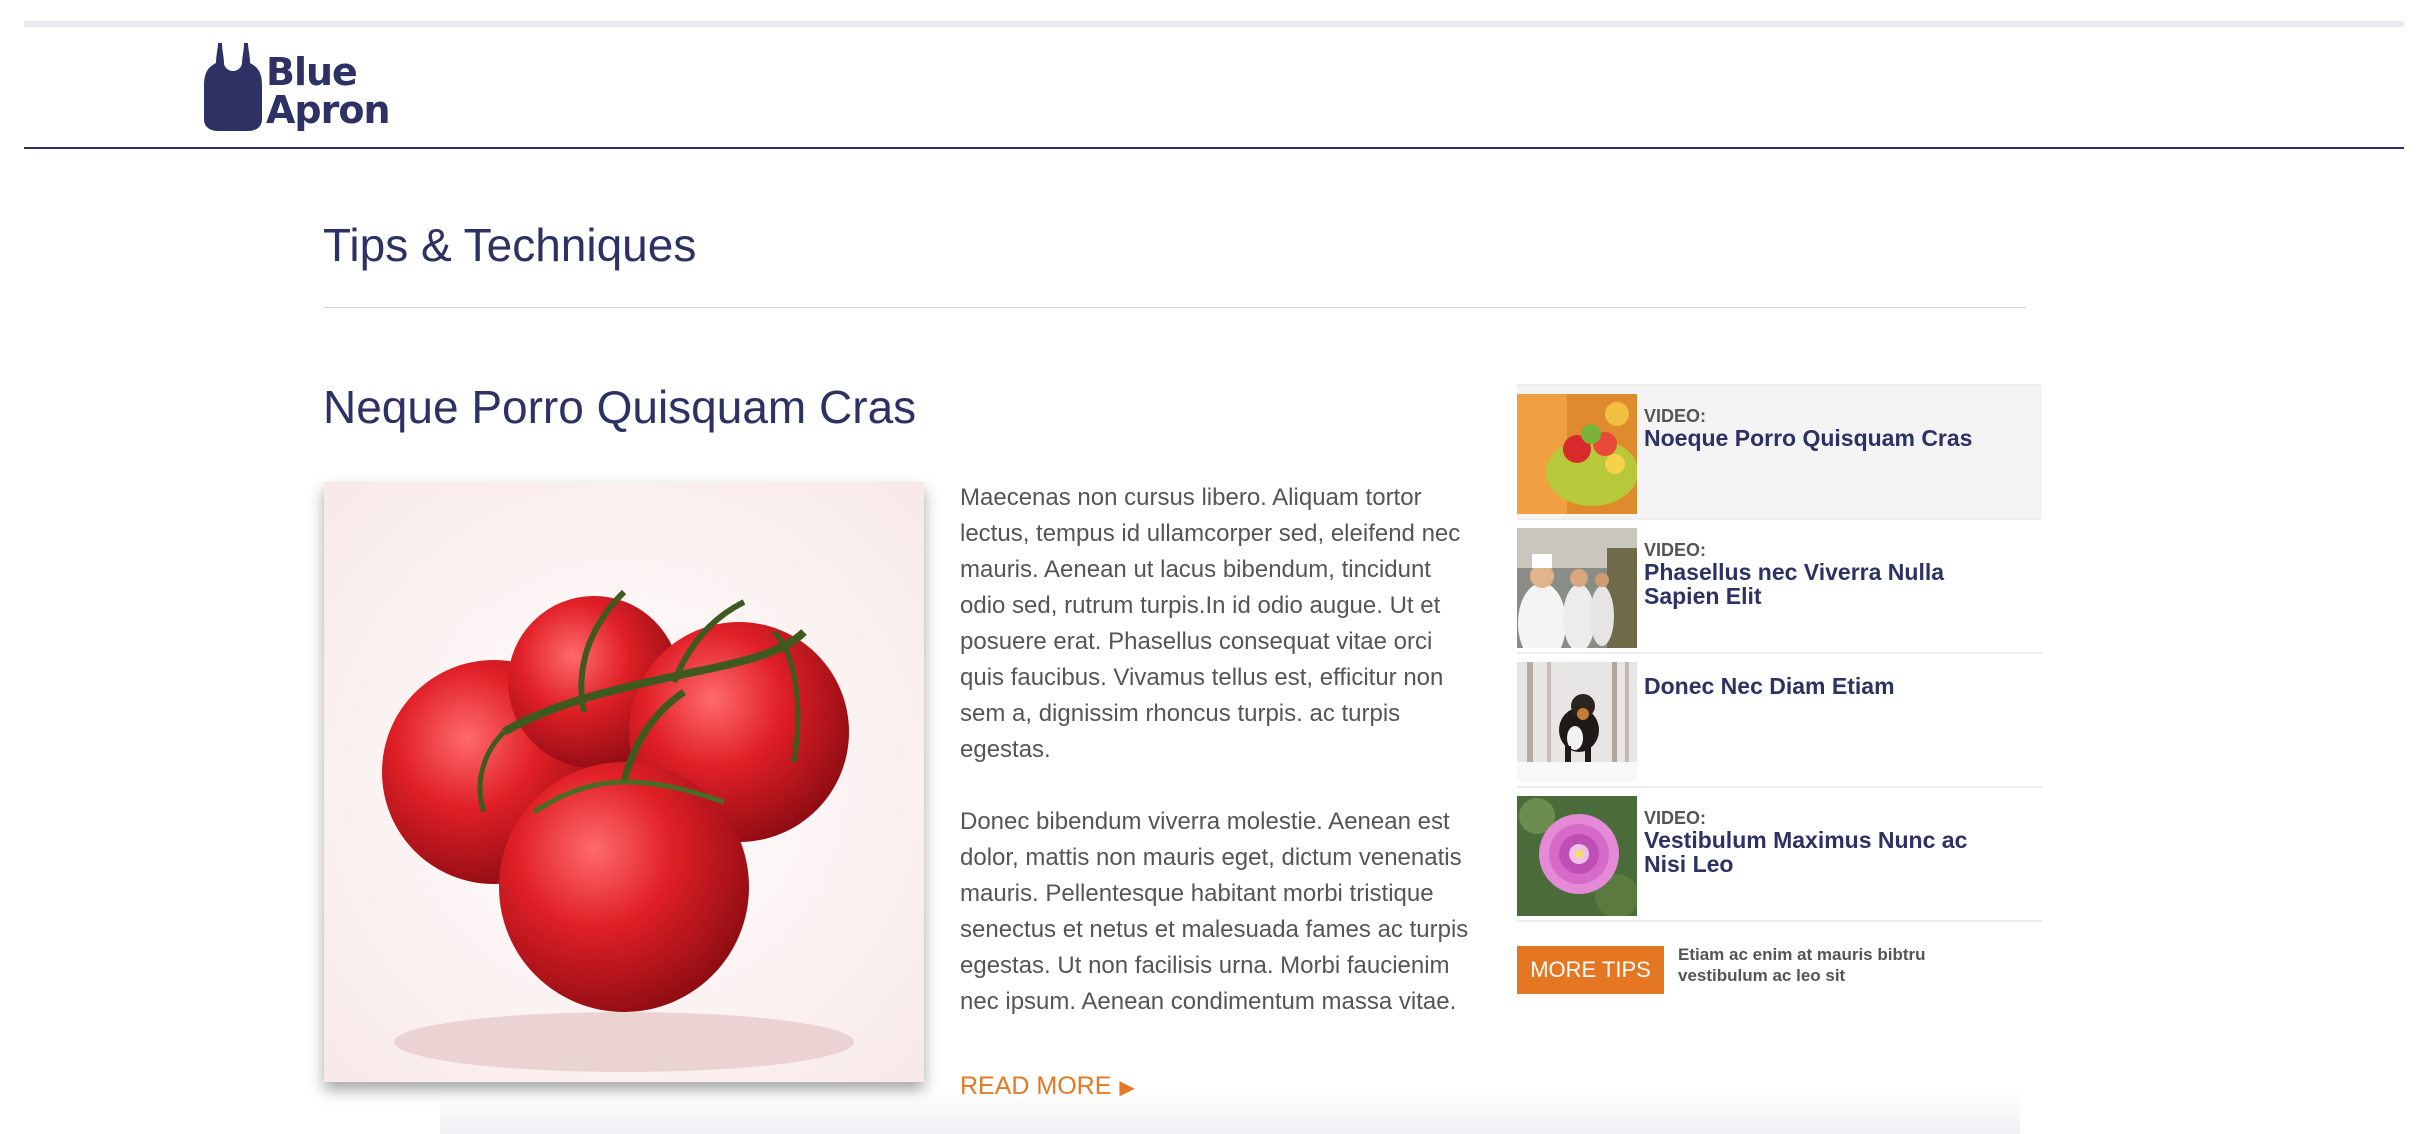 This screenshot has width=2428, height=1134. What do you see at coordinates (1824, 852) in the screenshot?
I see `sidebar-item-title: Vestibulum Maximus Nunc ac Nisi Leo` at bounding box center [1824, 852].